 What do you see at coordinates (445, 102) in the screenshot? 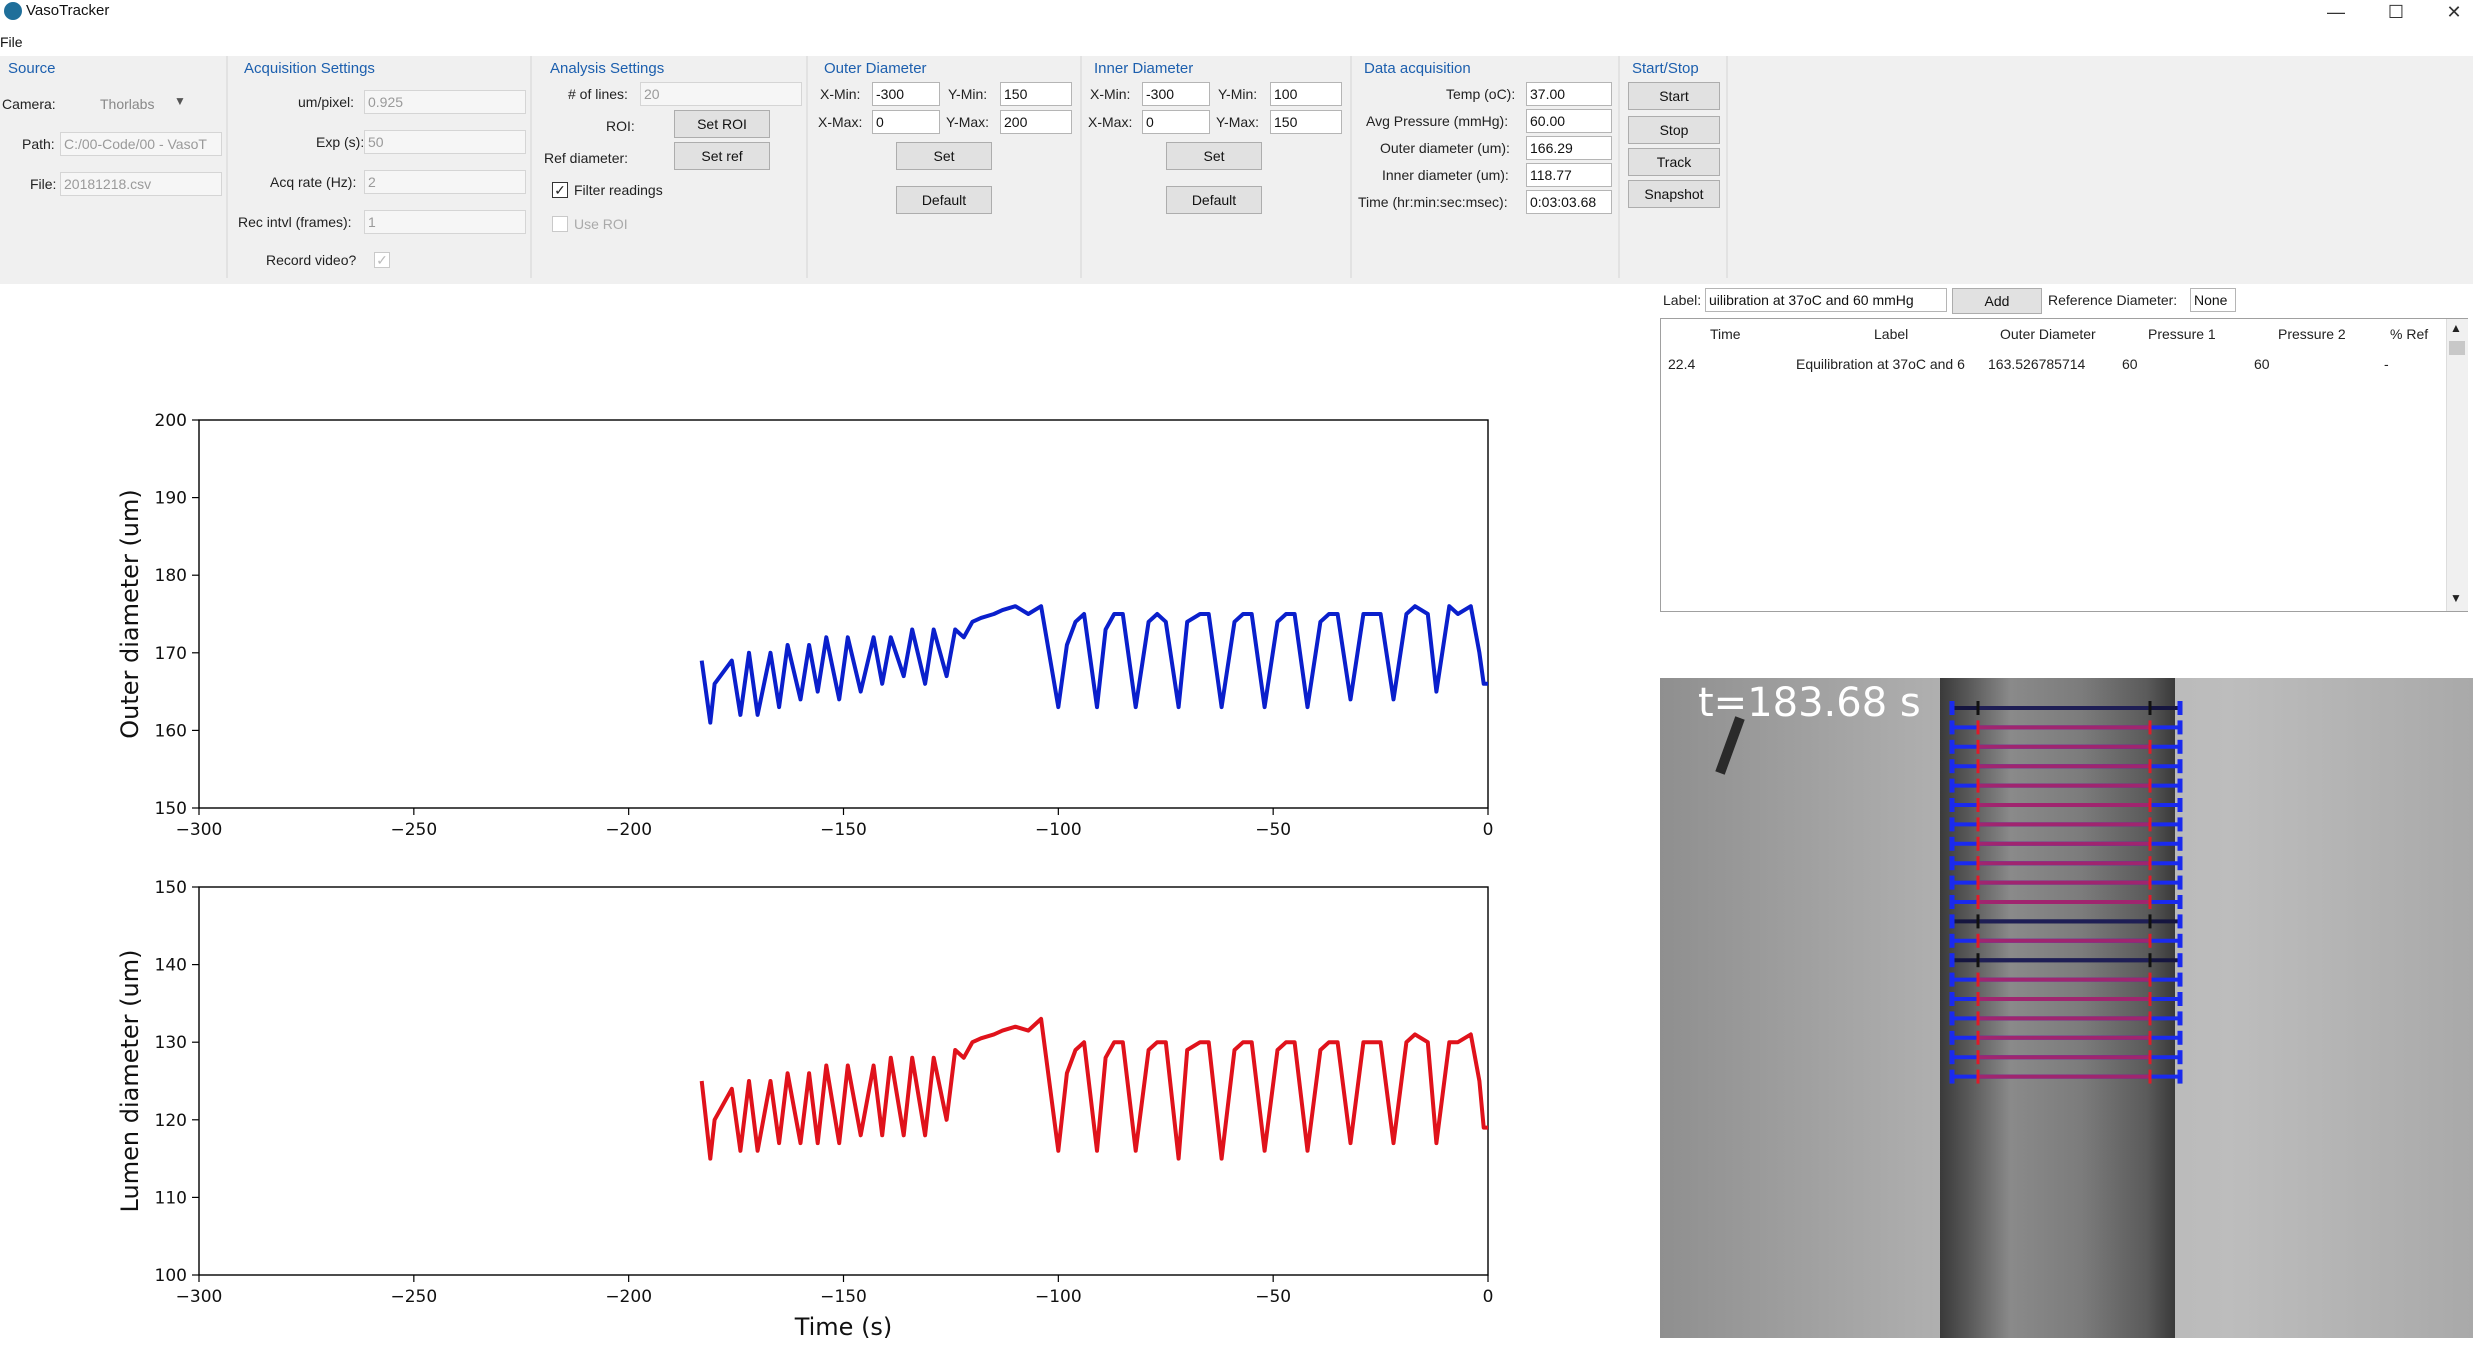
I see `umpixel-field: 0.925` at bounding box center [445, 102].